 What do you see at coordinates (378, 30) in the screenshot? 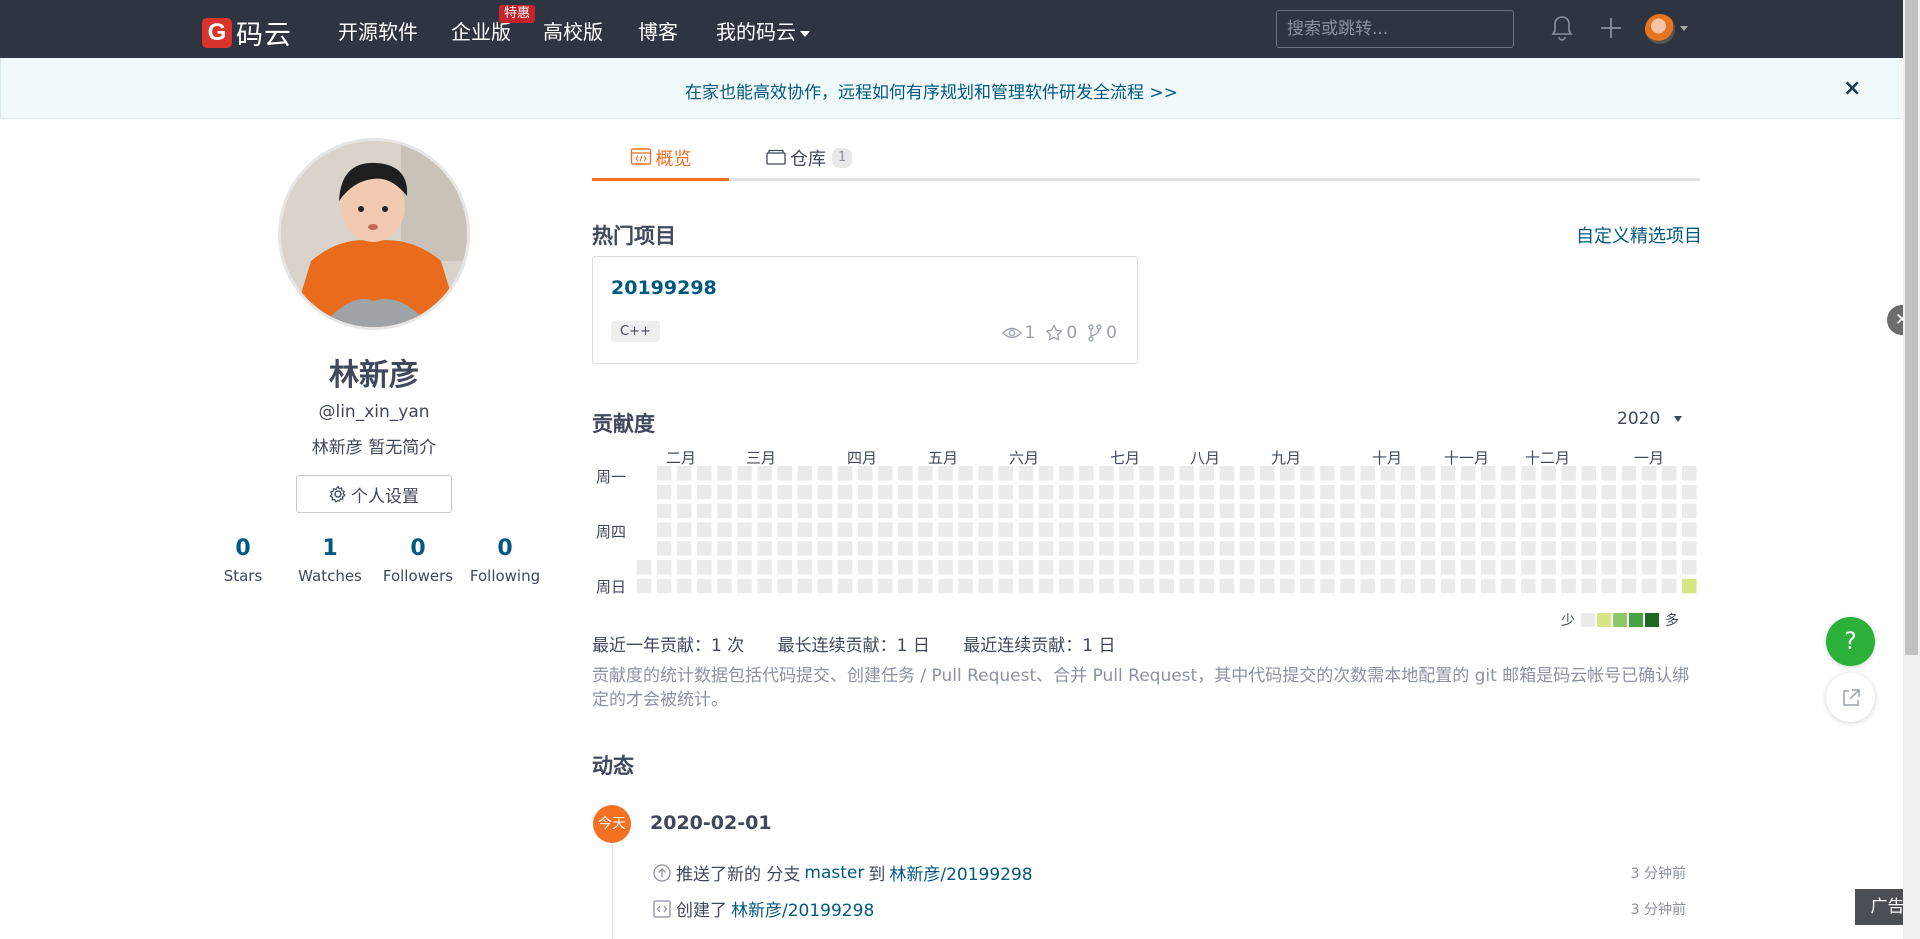
I see `nav-open-source: 开源软件` at bounding box center [378, 30].